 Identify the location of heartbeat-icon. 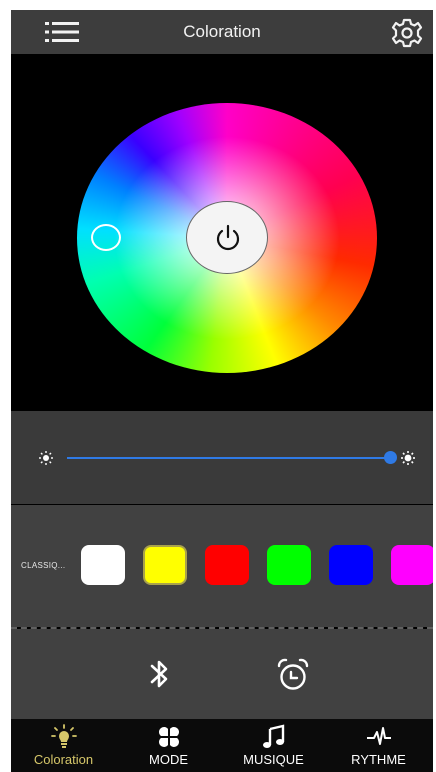
(378, 736).